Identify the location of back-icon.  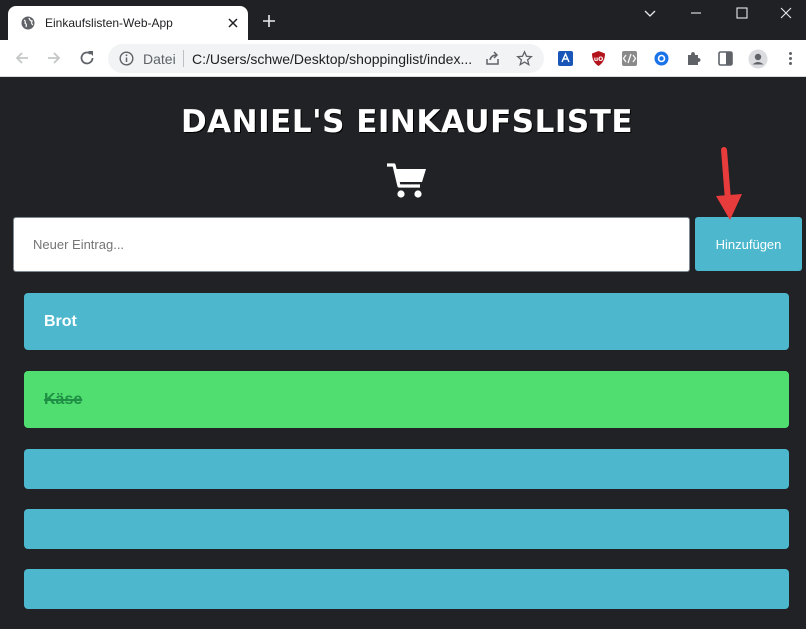
(22, 58).